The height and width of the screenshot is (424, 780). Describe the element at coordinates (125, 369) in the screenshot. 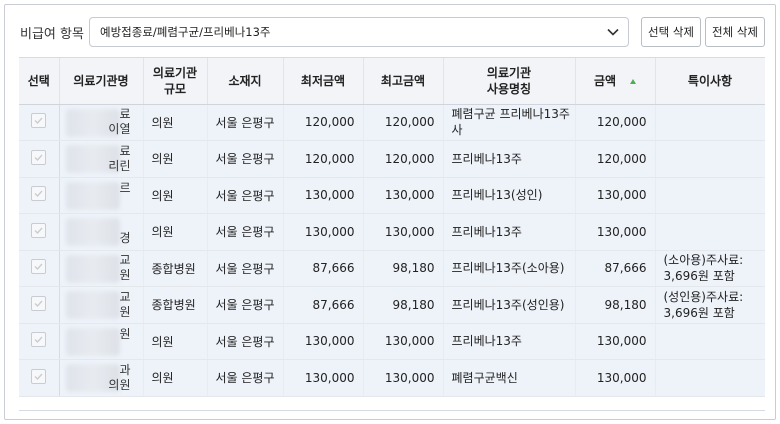

I see `name-fragment-1: 과` at that location.